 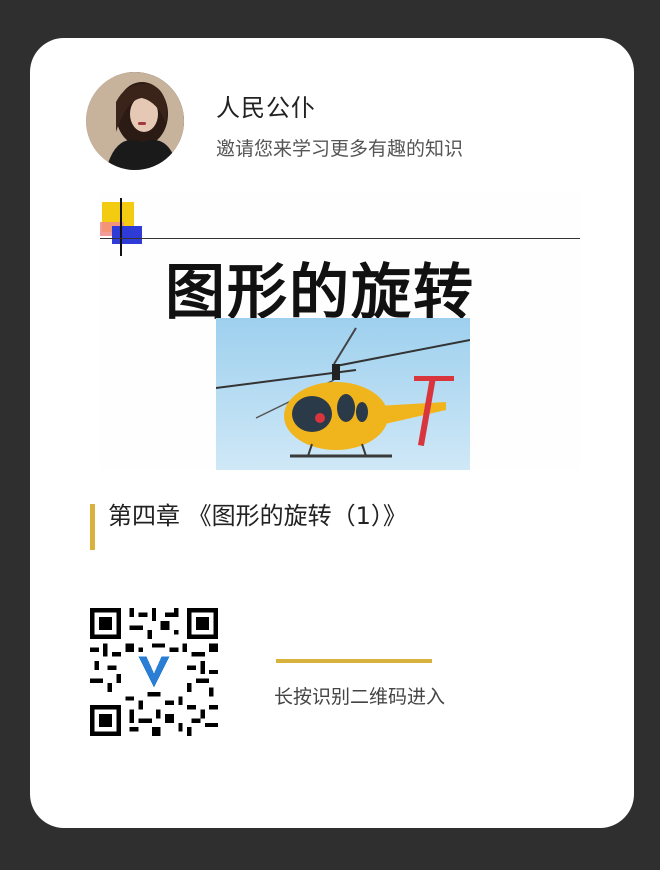 What do you see at coordinates (360, 697) in the screenshot?
I see `qr-hint-text: 长按识别二维码进入` at bounding box center [360, 697].